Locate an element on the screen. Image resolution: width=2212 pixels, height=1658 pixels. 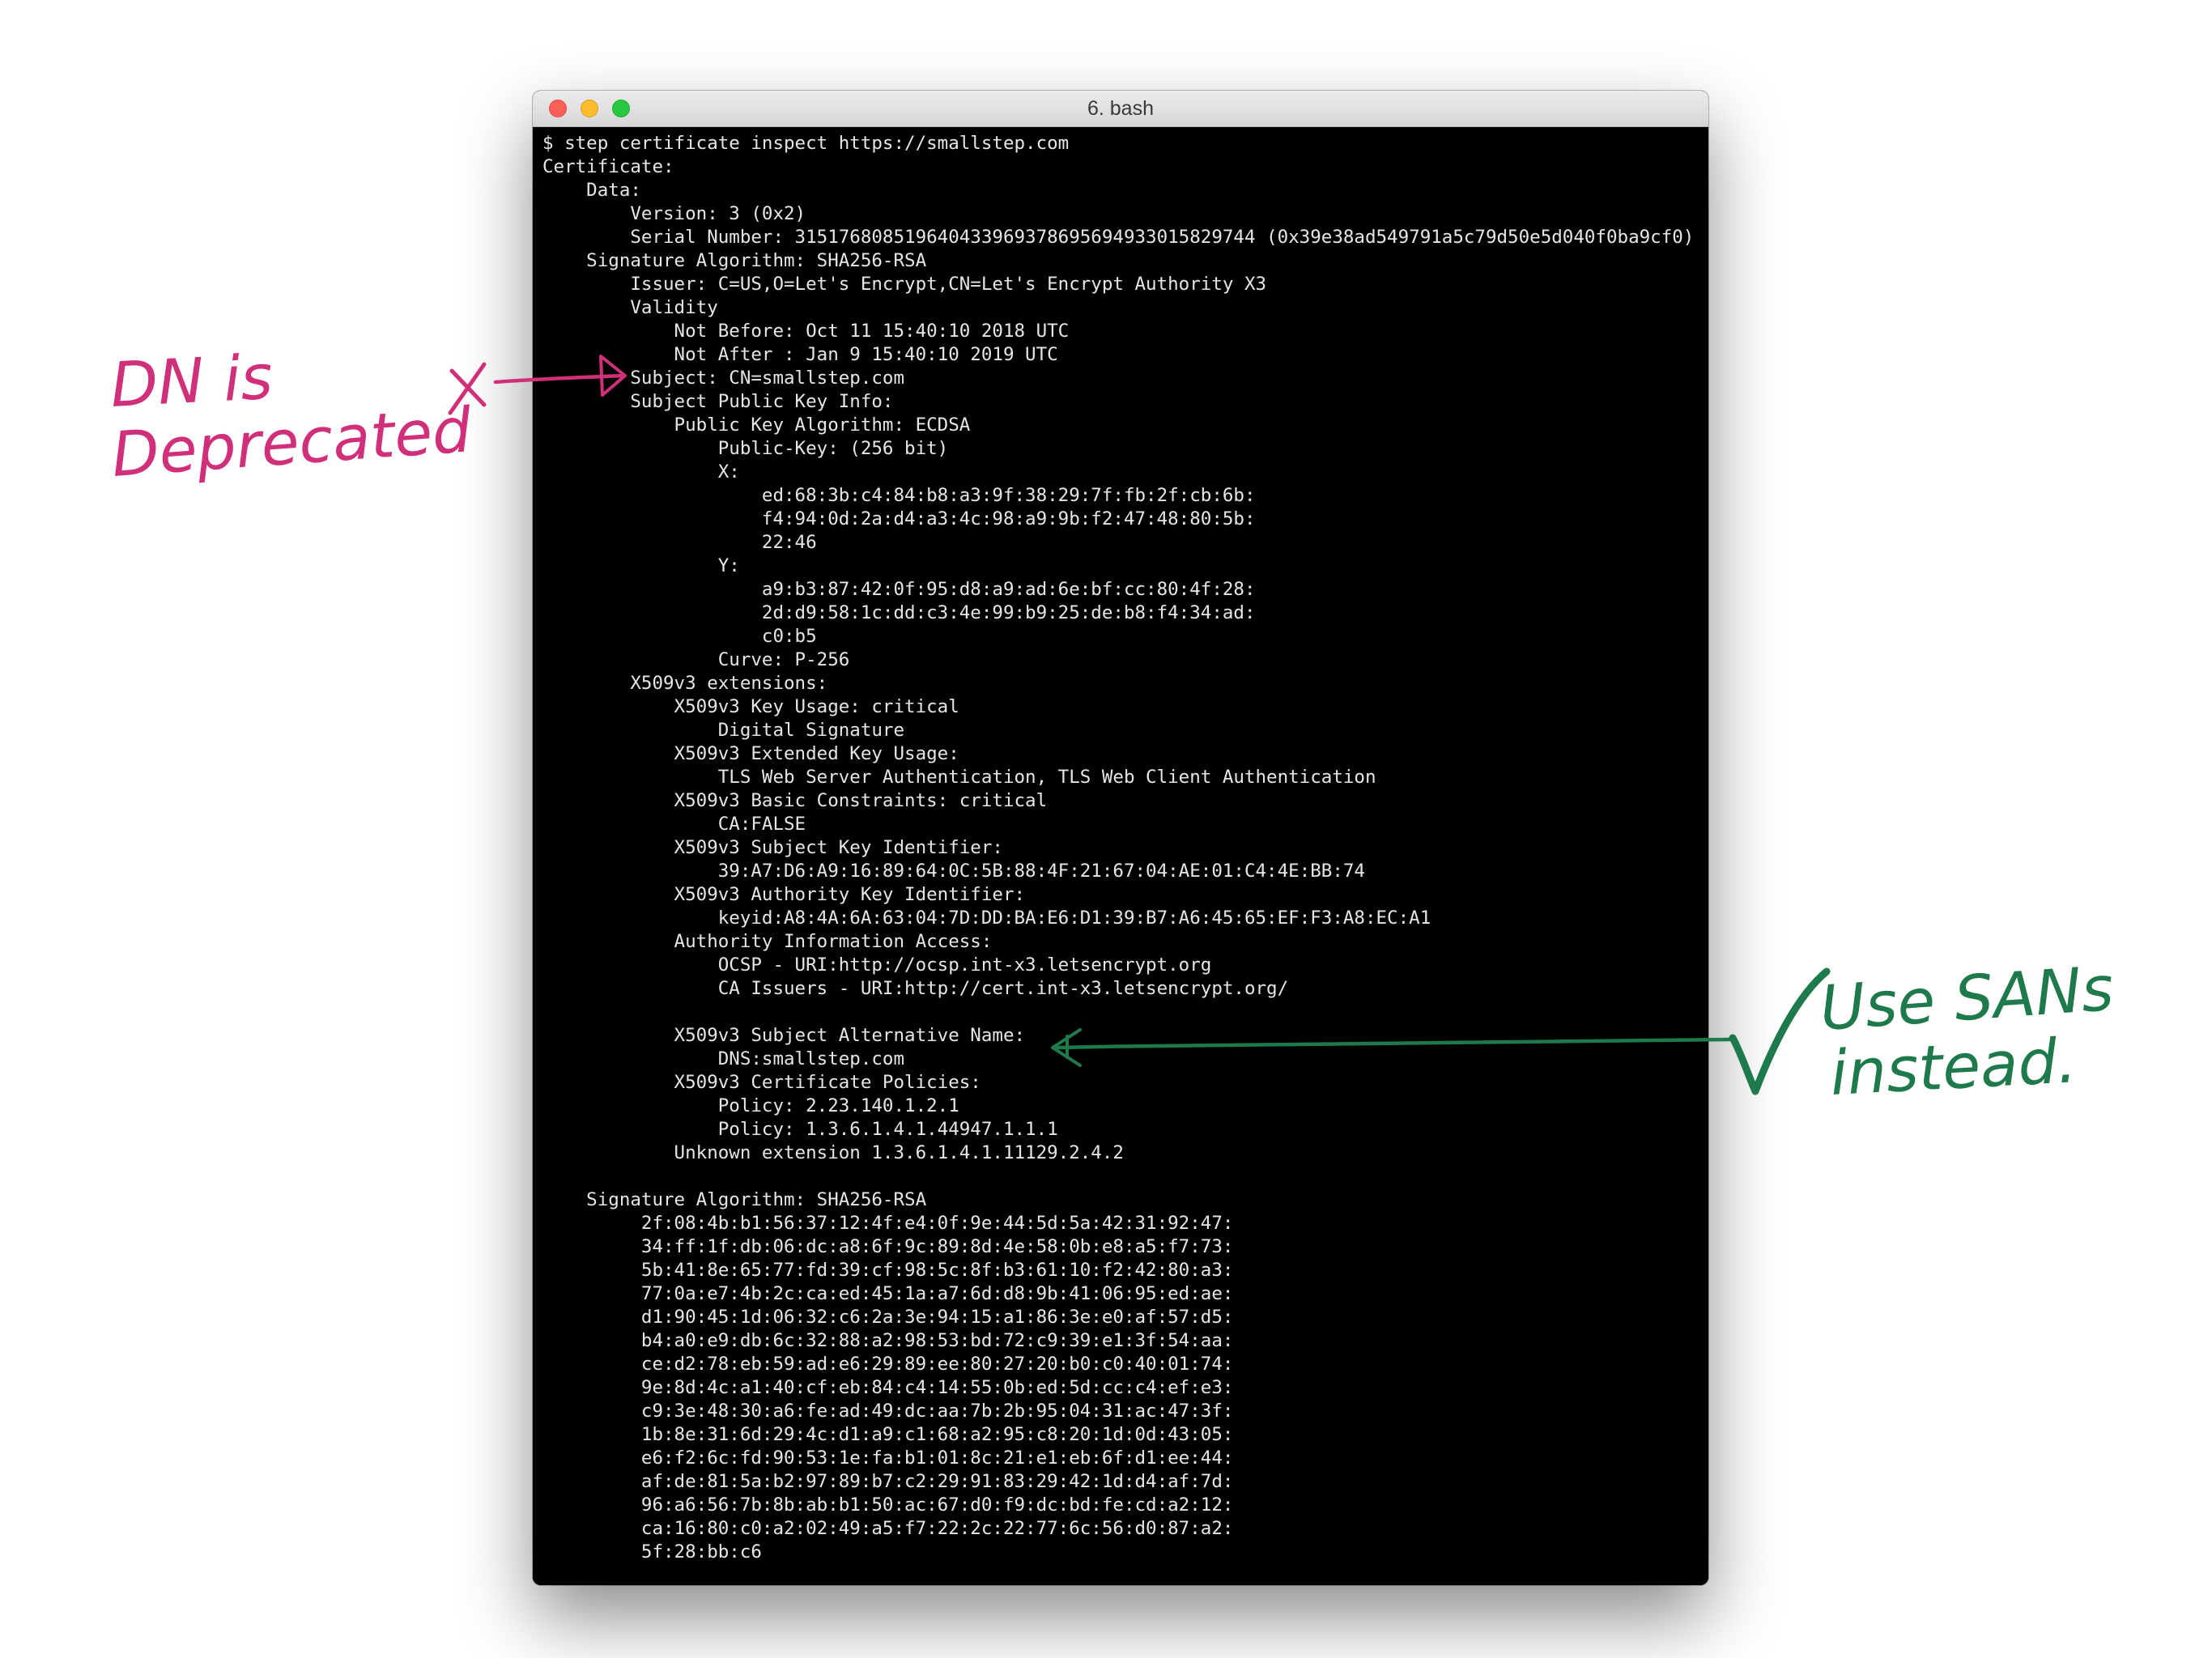
san-note-line1: Use SANs is located at coordinates (1967, 998).